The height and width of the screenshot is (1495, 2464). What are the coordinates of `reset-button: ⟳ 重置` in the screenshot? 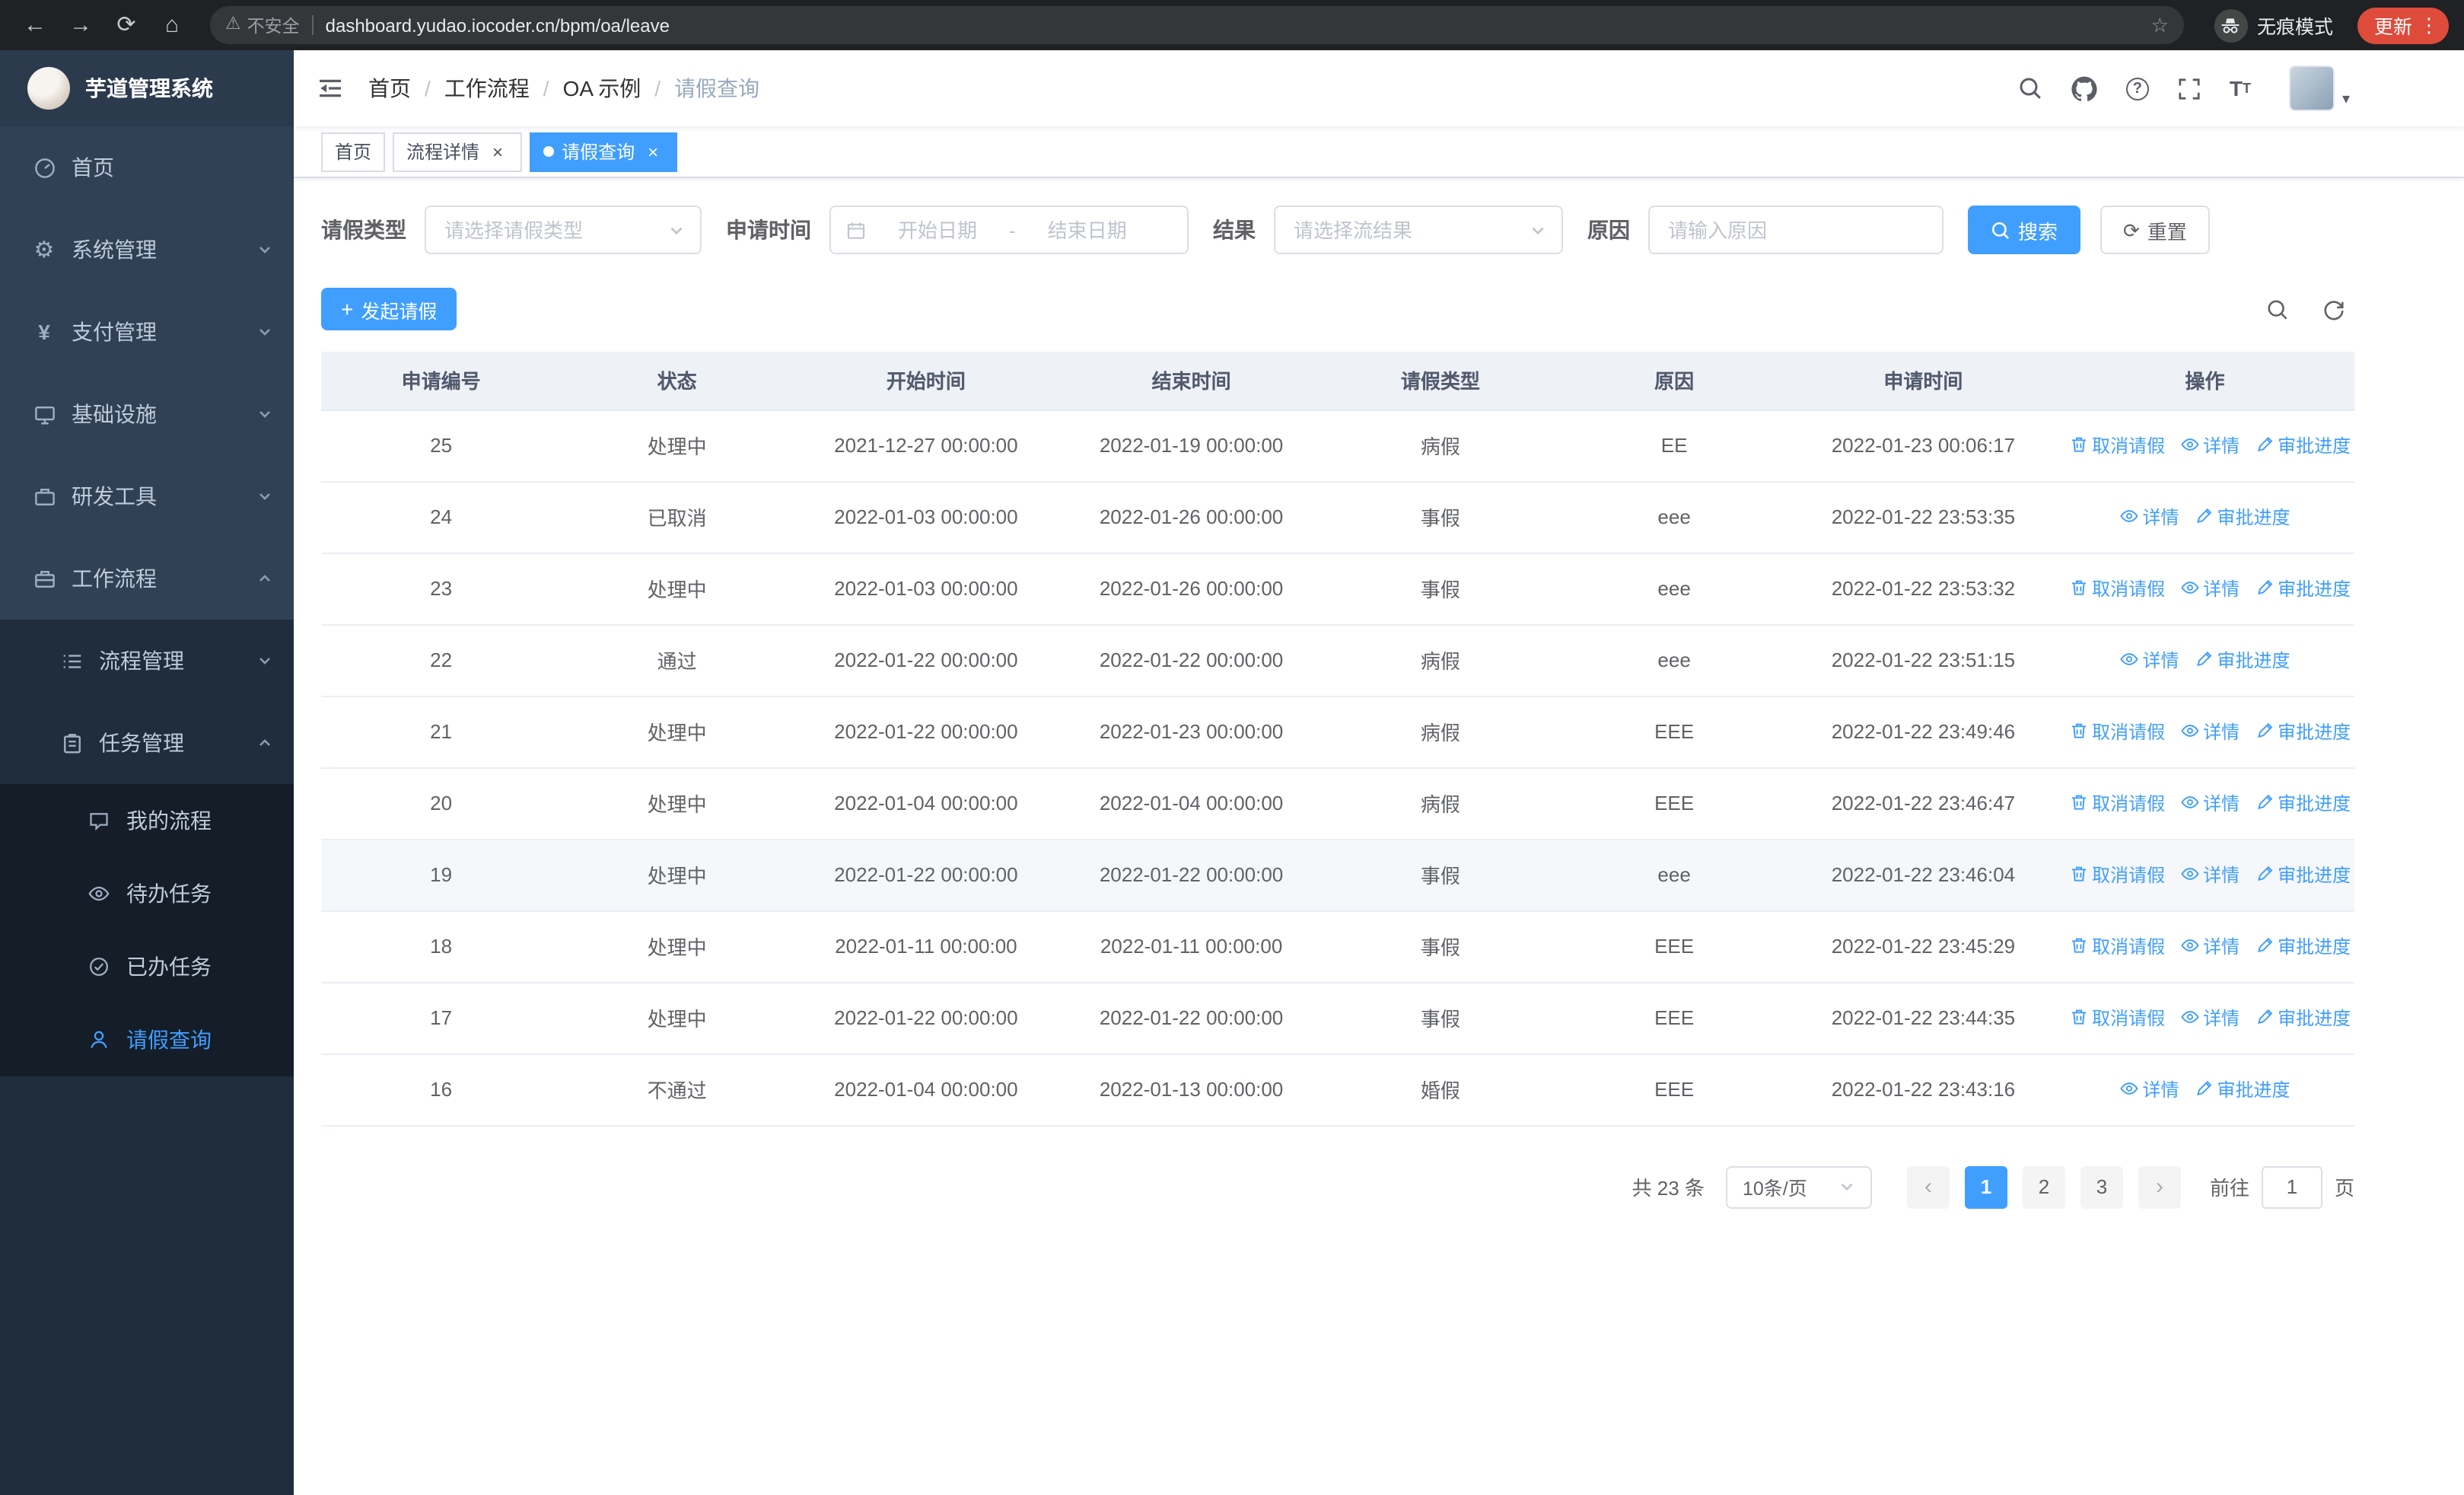 It's located at (2155, 230).